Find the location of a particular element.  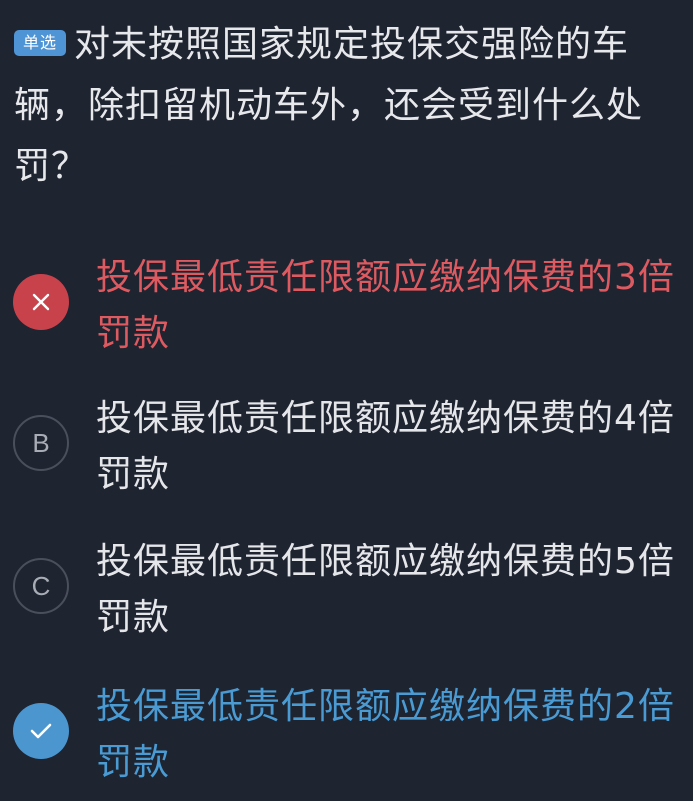

option-d-text: 投保最低责任限额应缴纳保费的2倍罚款 is located at coordinates (385, 734).